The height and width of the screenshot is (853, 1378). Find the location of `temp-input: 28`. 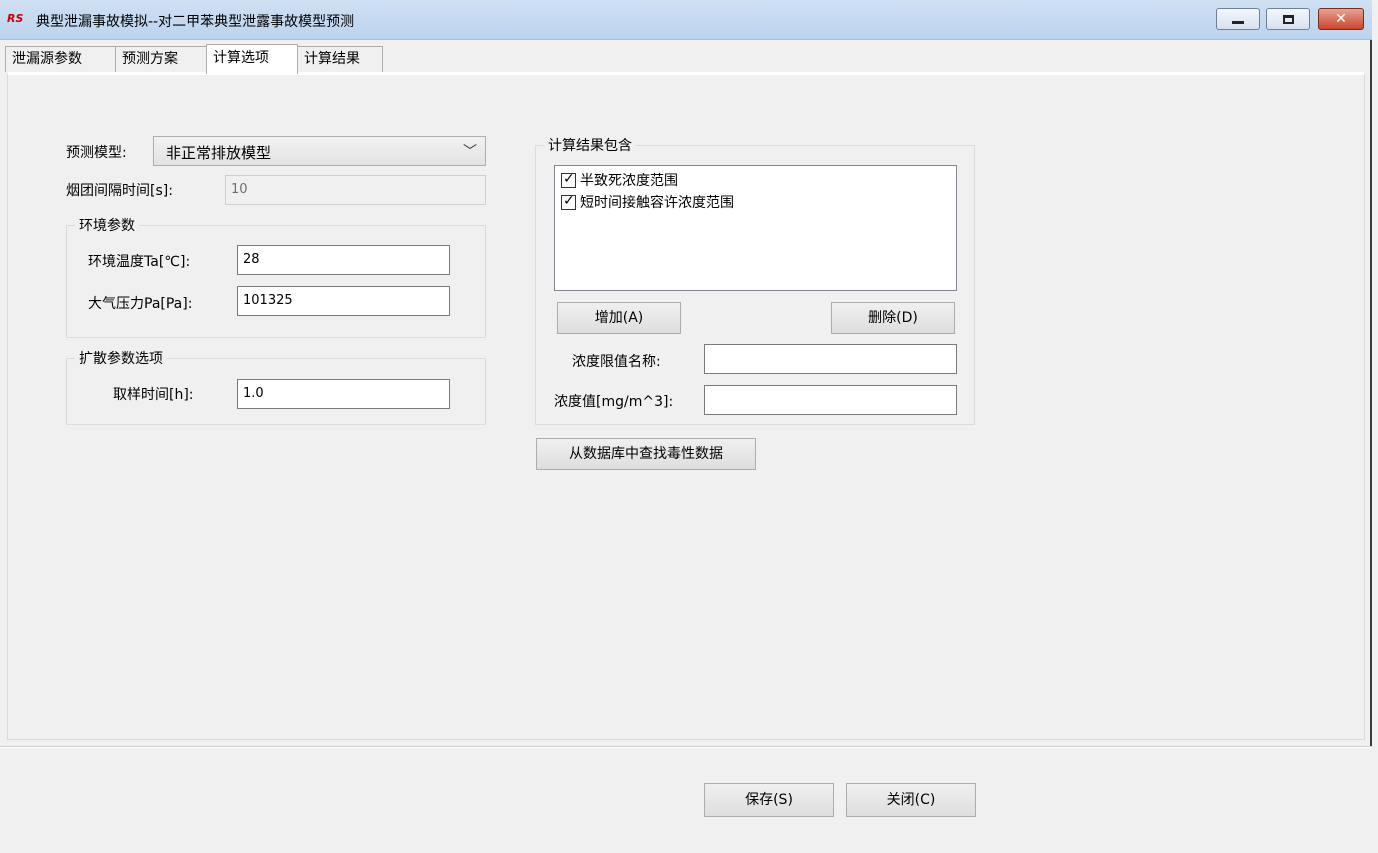

temp-input: 28 is located at coordinates (343, 260).